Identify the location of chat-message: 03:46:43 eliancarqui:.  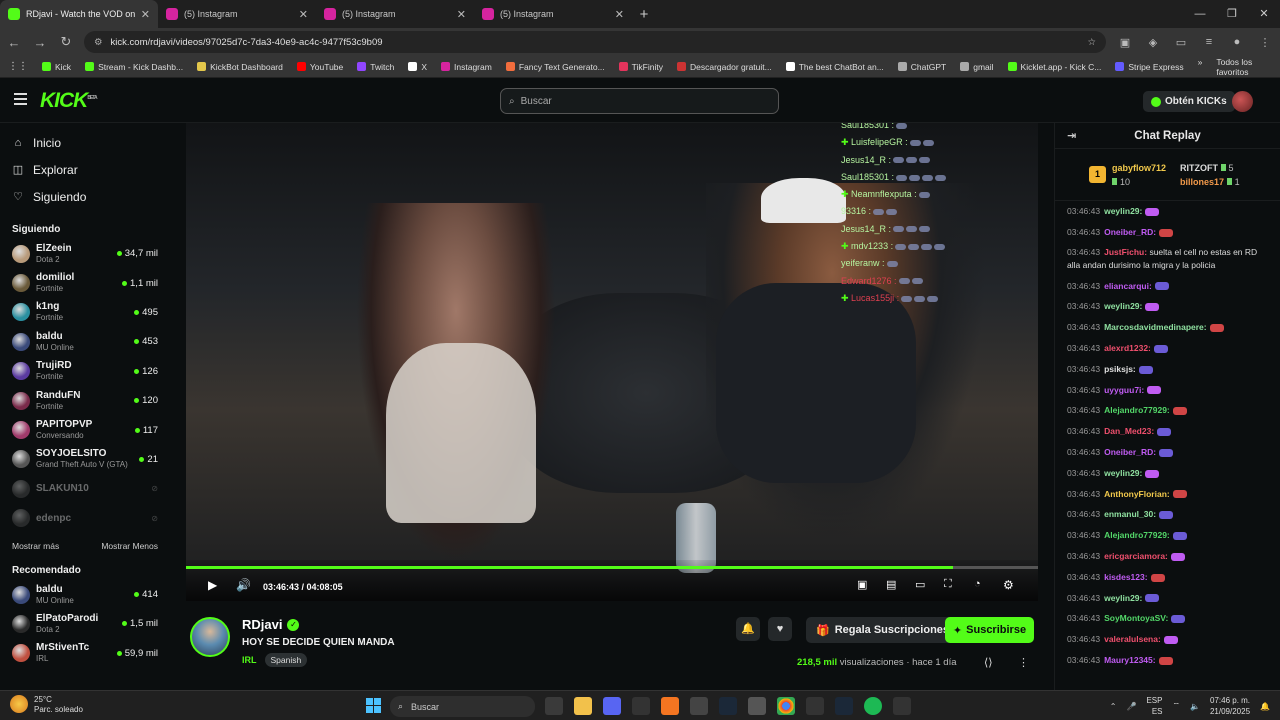
(1167, 286).